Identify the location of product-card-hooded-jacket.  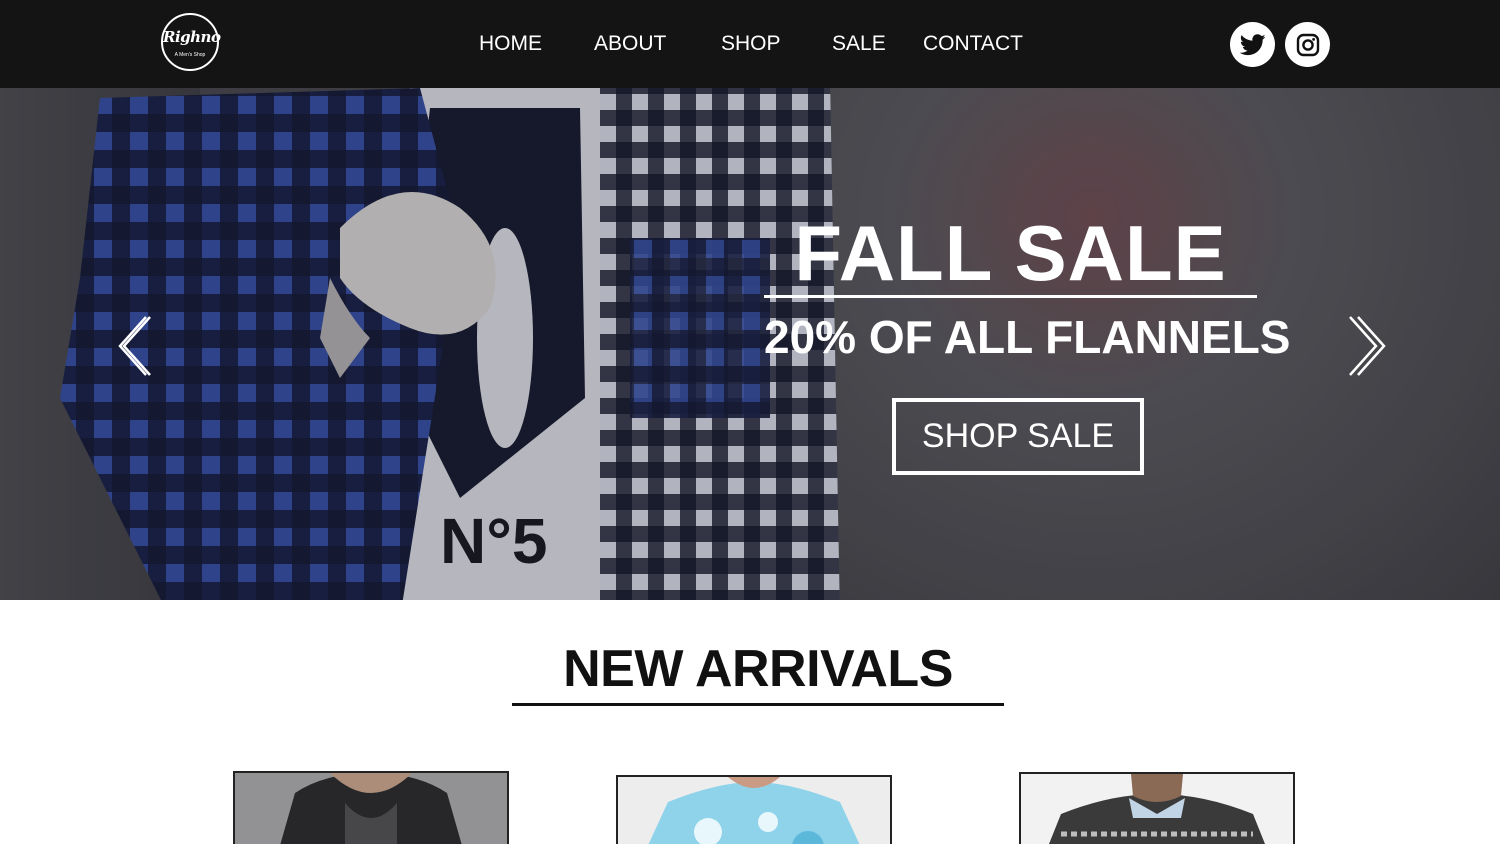
(371, 807).